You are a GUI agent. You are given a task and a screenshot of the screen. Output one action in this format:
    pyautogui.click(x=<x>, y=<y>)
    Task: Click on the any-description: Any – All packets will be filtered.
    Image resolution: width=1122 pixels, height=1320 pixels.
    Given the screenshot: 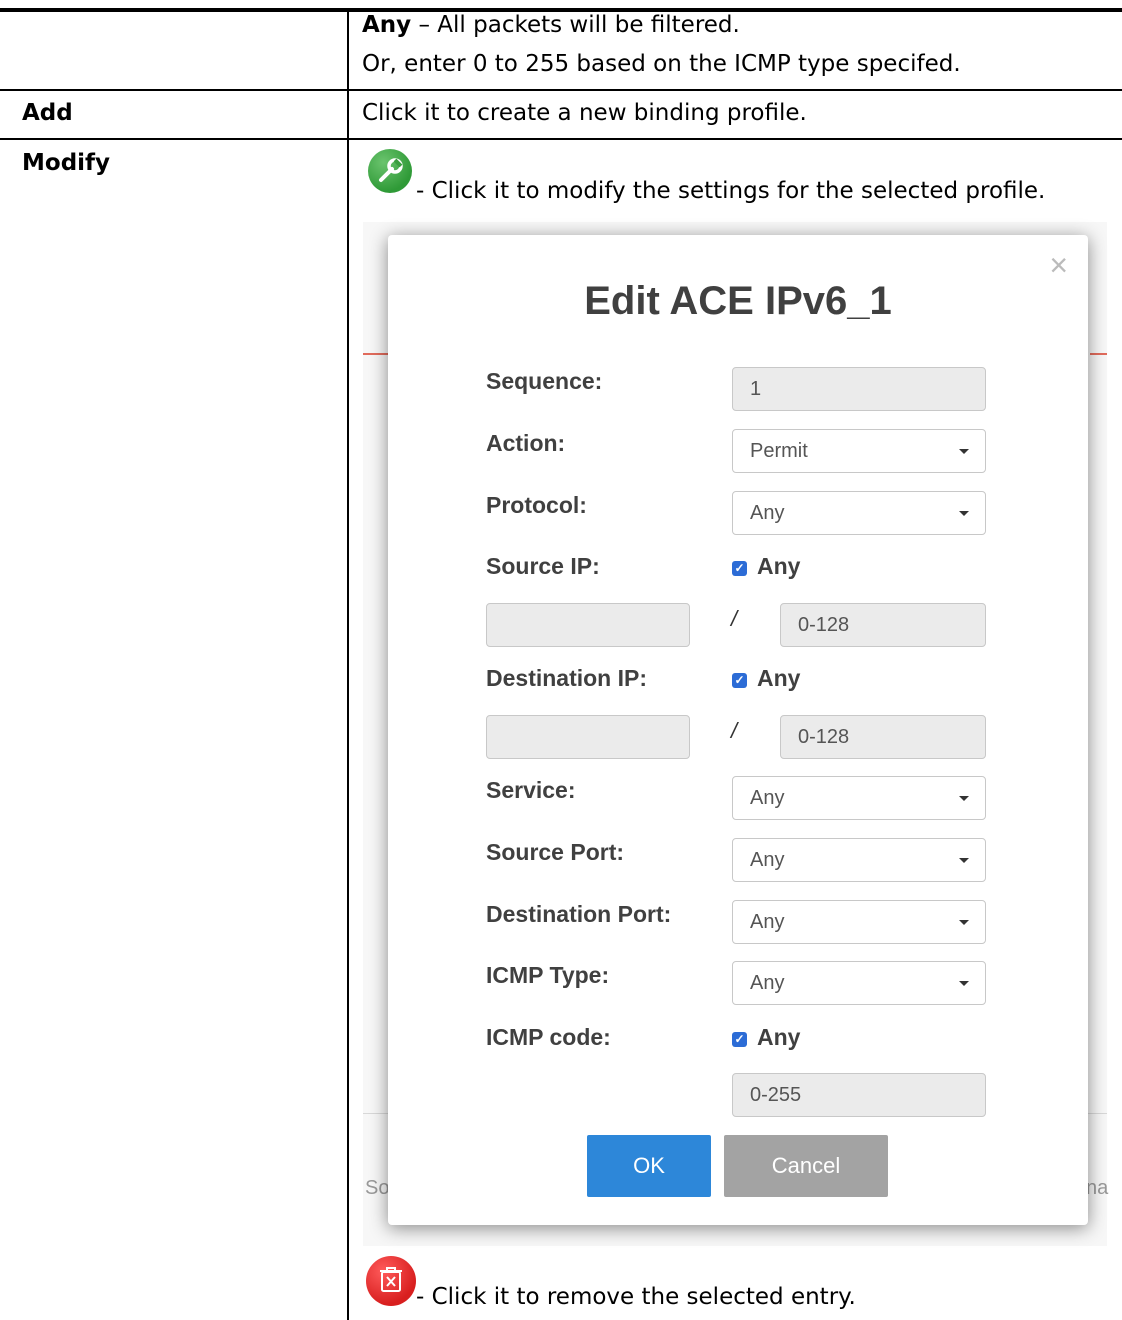 What is the action you would take?
    pyautogui.click(x=551, y=25)
    